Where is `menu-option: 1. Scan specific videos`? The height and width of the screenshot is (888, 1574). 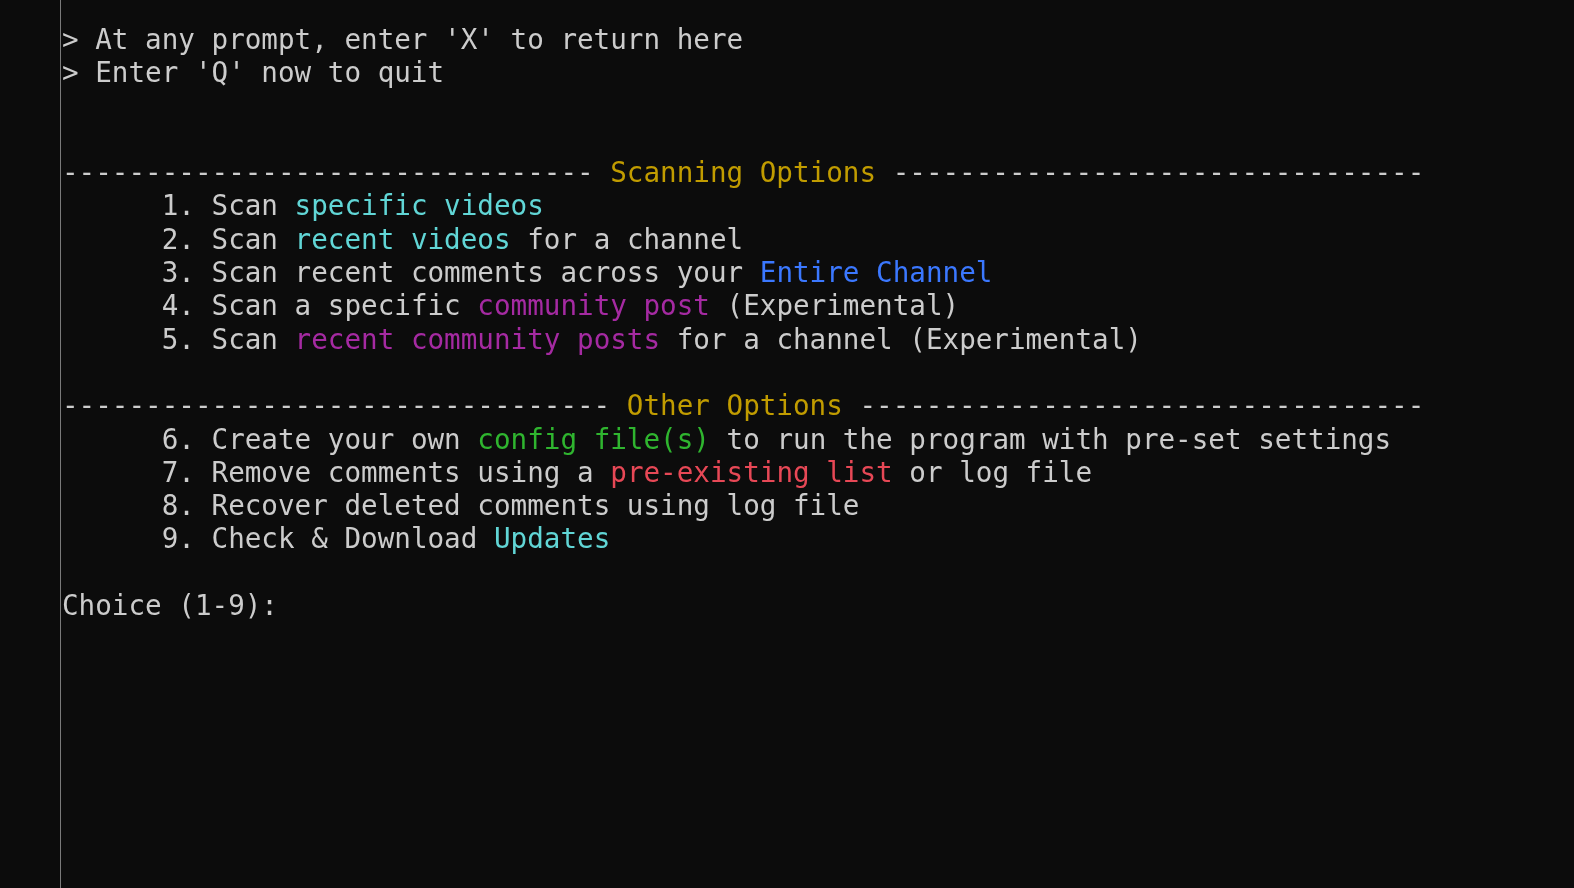
menu-option: 1. Scan specific videos is located at coordinates (818, 206).